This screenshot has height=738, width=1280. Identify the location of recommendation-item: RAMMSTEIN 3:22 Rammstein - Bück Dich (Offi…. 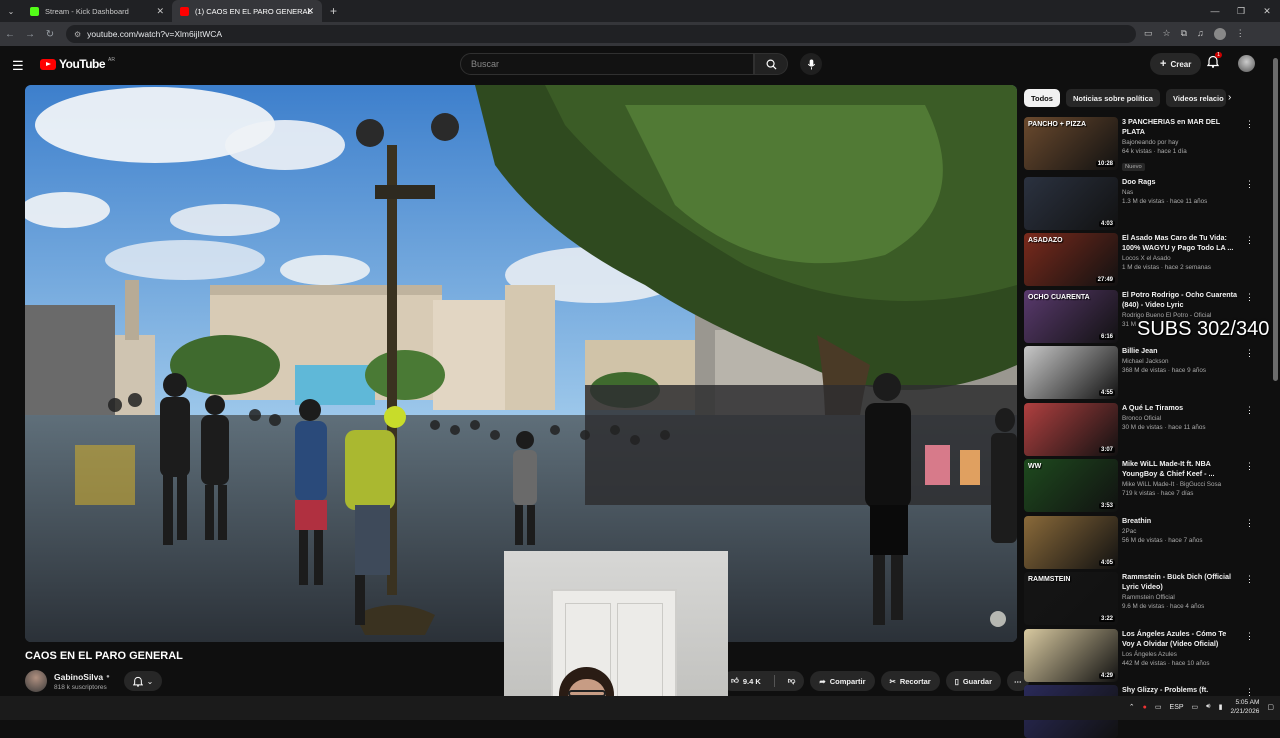
(1139, 598).